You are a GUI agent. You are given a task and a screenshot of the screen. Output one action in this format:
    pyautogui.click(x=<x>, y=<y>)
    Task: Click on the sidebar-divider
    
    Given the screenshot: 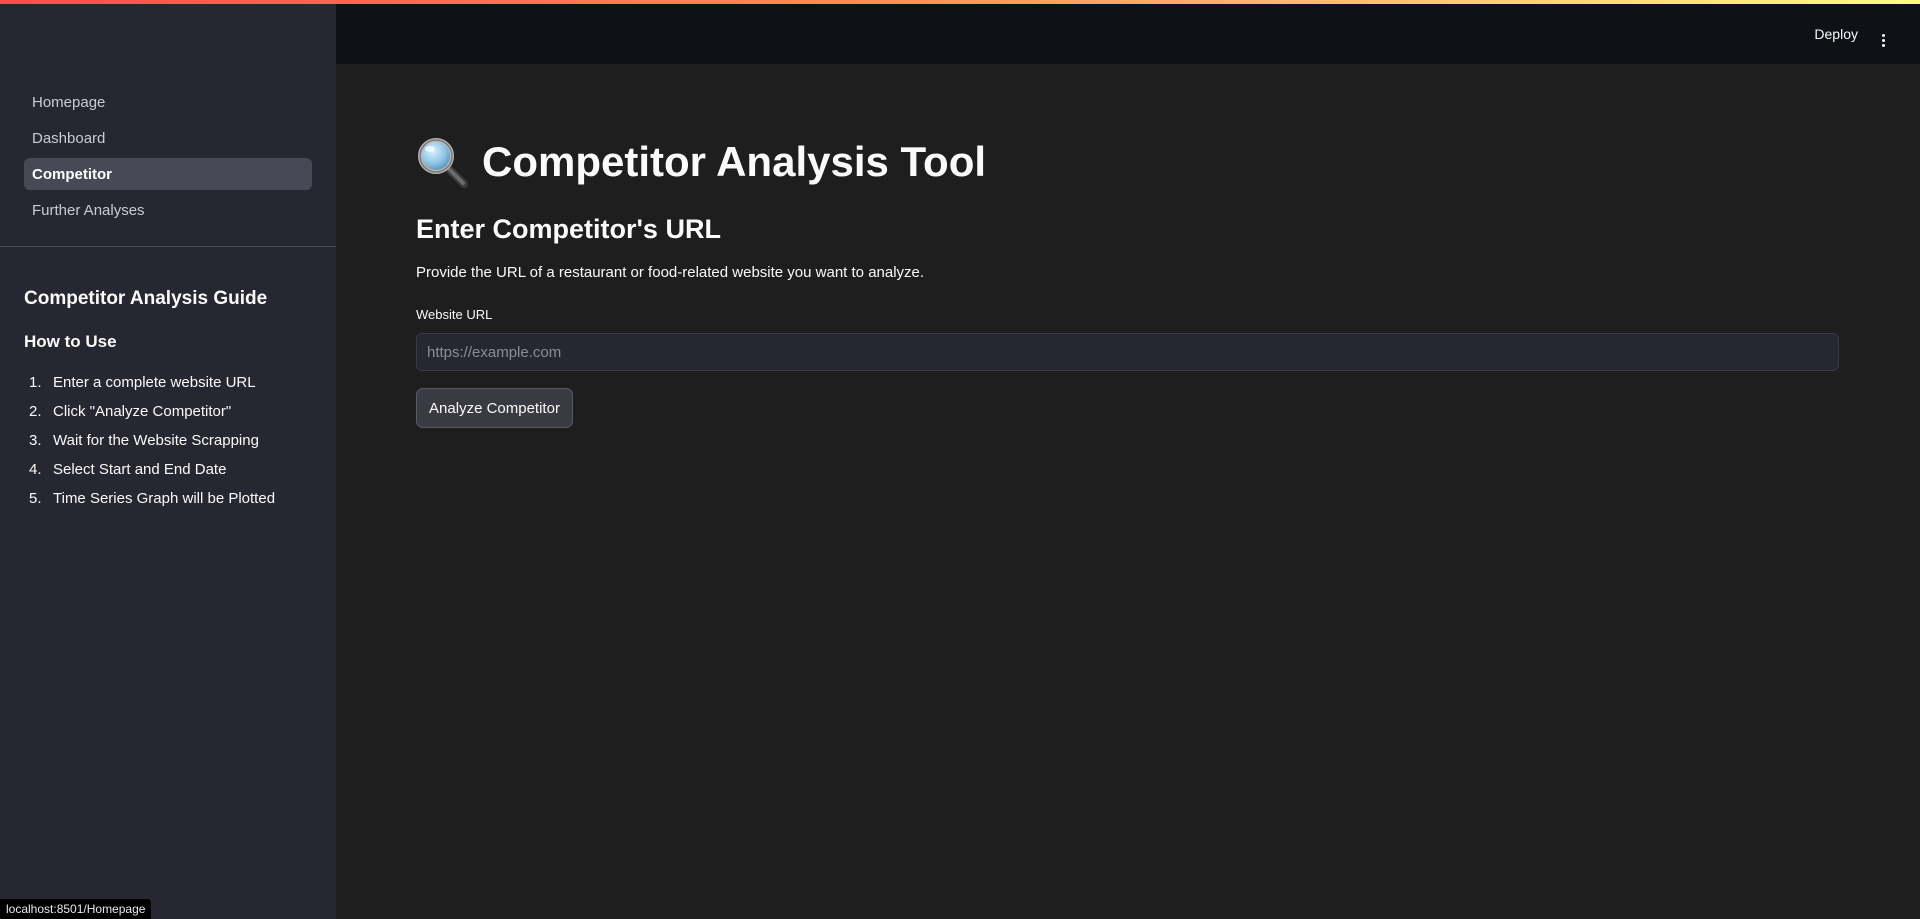 What is the action you would take?
    pyautogui.click(x=168, y=246)
    